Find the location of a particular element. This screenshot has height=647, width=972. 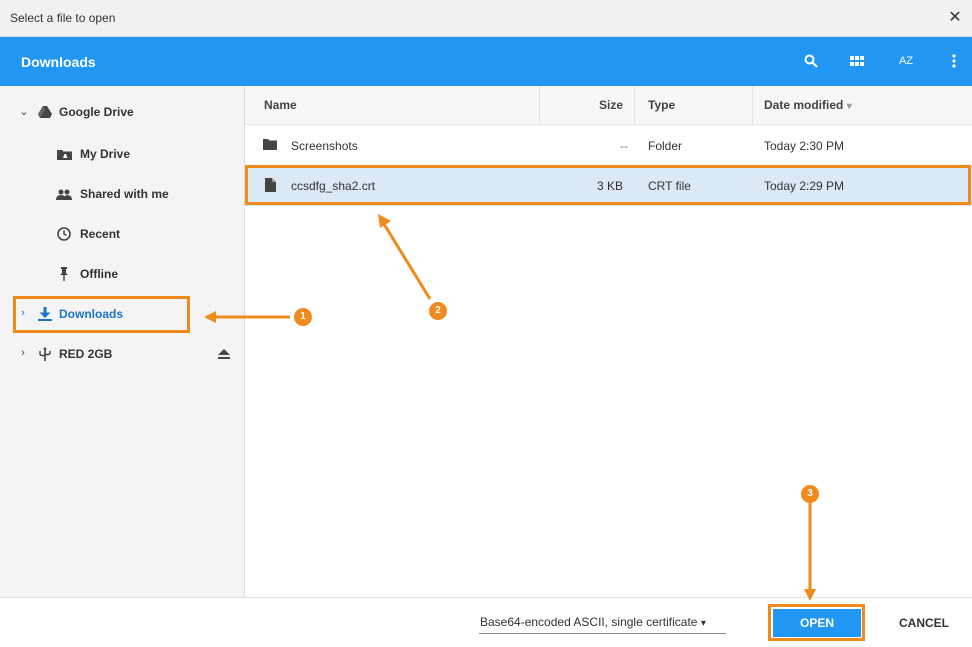

file-type-filter-label: Base64-encoded ASCII, single certificate is located at coordinates (589, 622).